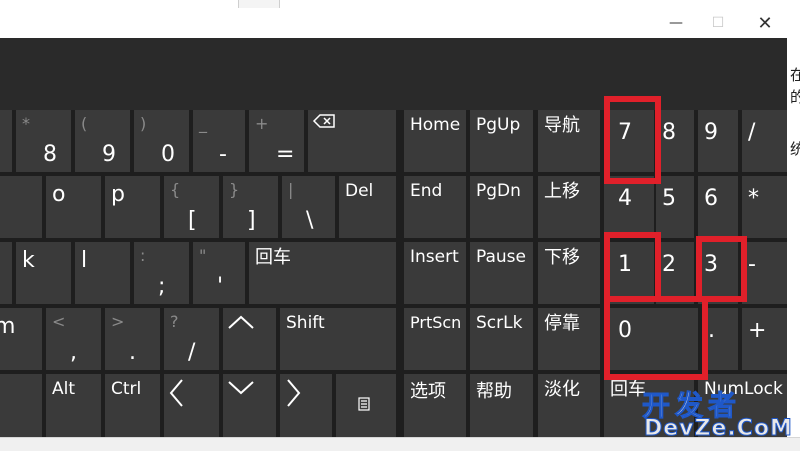  I want to click on key-right-arrow, so click(306, 405).